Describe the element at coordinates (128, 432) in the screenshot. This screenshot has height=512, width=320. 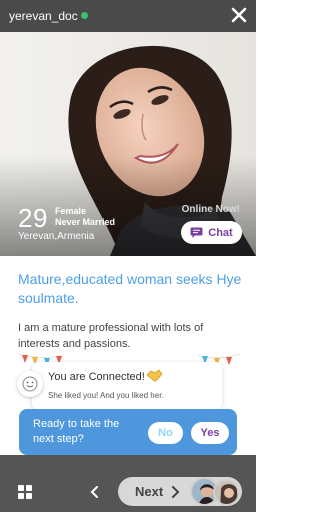
I see `next-step-prompt: Ready to take the next step? No Yes` at that location.